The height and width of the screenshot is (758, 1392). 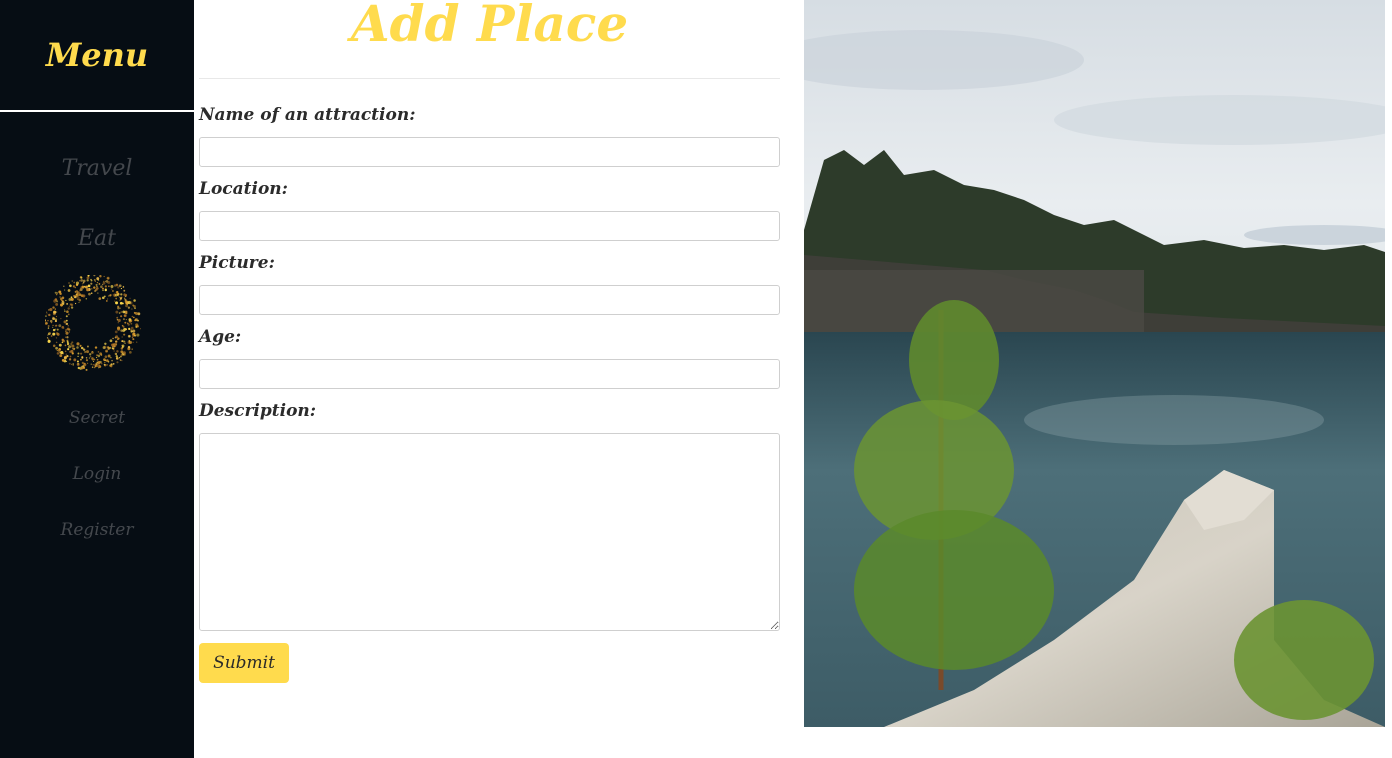 What do you see at coordinates (237, 263) in the screenshot?
I see `picture-label: Picture:` at bounding box center [237, 263].